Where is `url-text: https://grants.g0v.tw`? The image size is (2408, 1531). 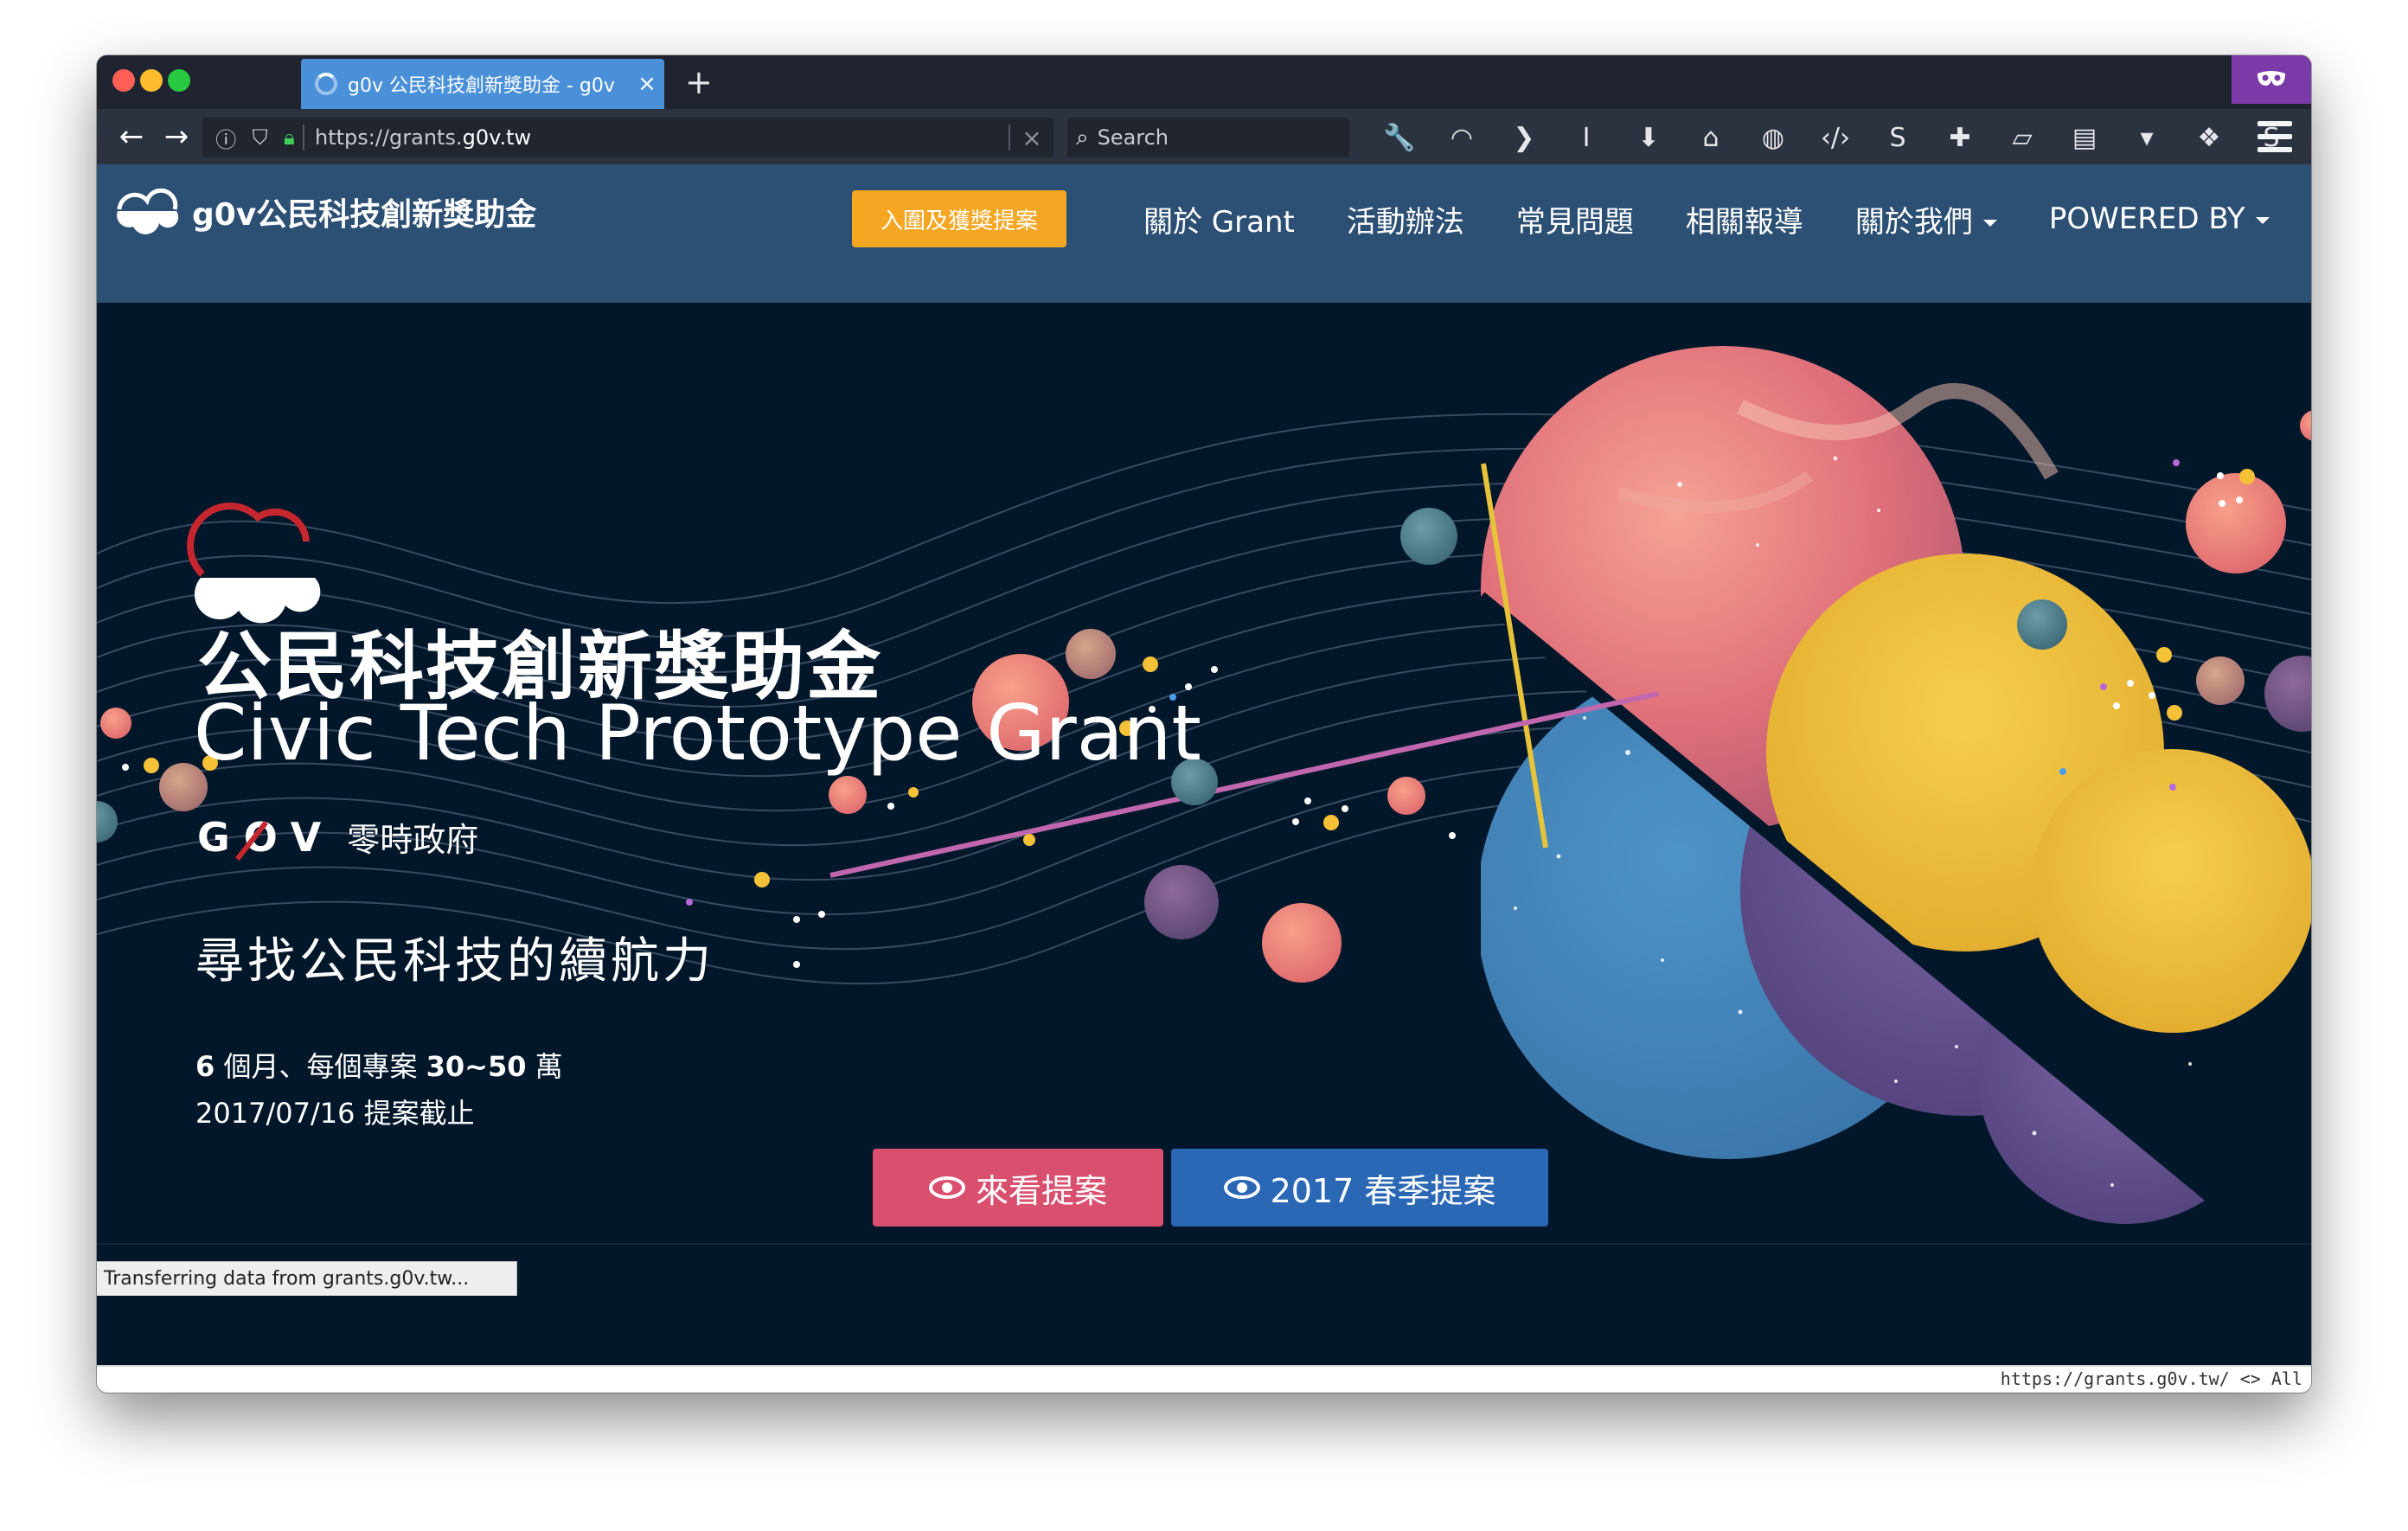
url-text: https://grants.g0v.tw is located at coordinates (656, 137).